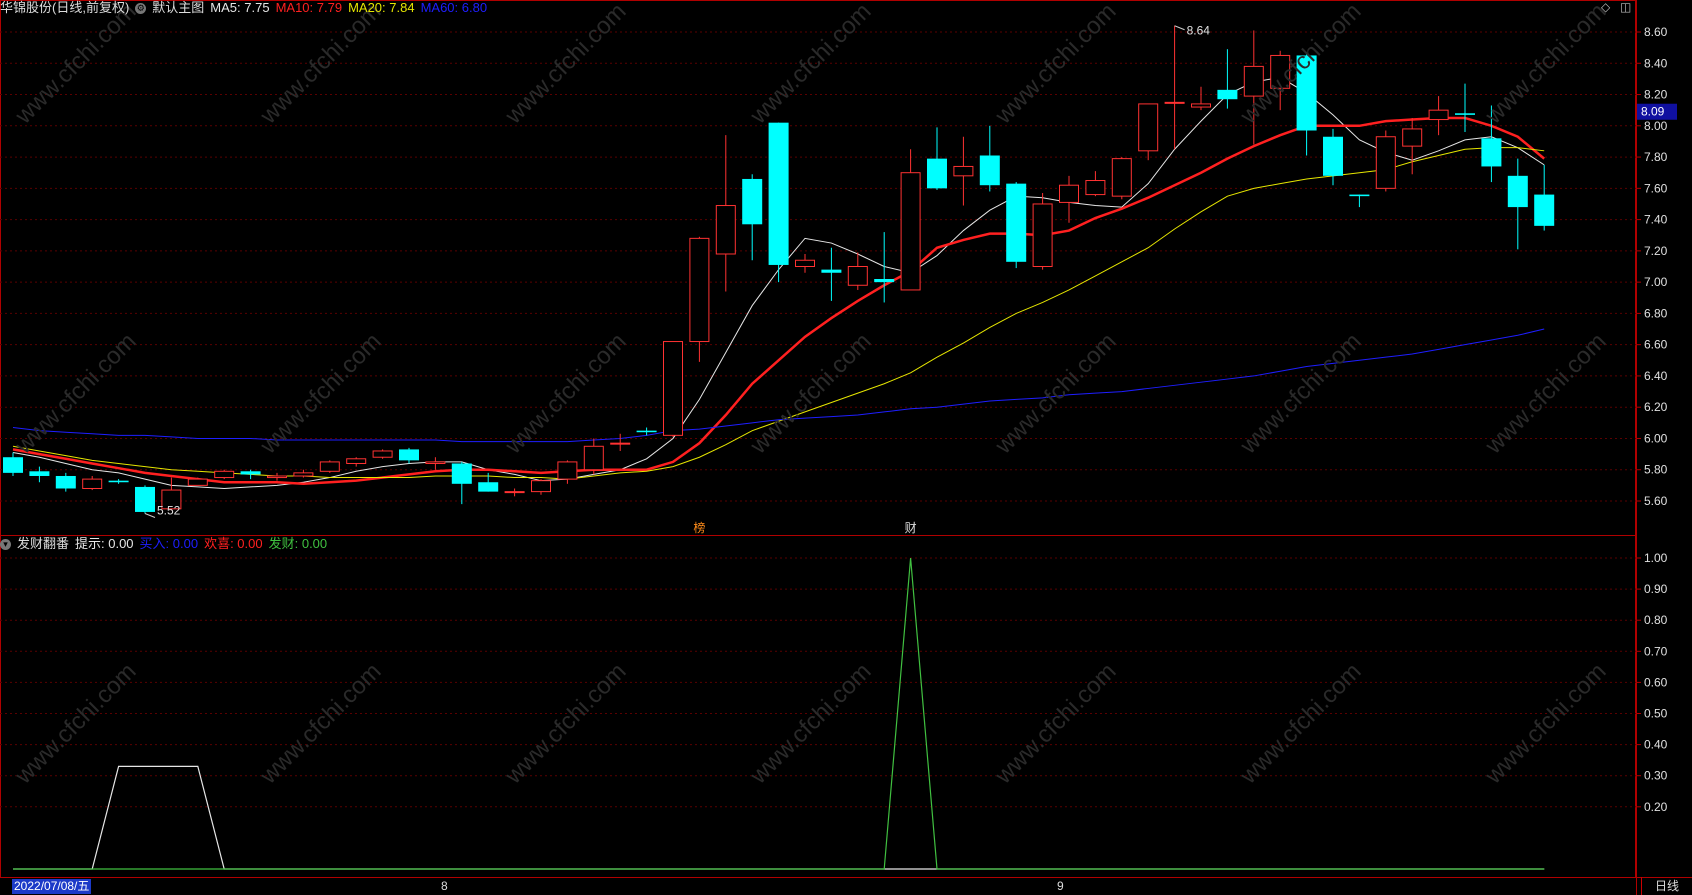 The height and width of the screenshot is (895, 1692). I want to click on y-tick-label: 1.00, so click(1656, 558).